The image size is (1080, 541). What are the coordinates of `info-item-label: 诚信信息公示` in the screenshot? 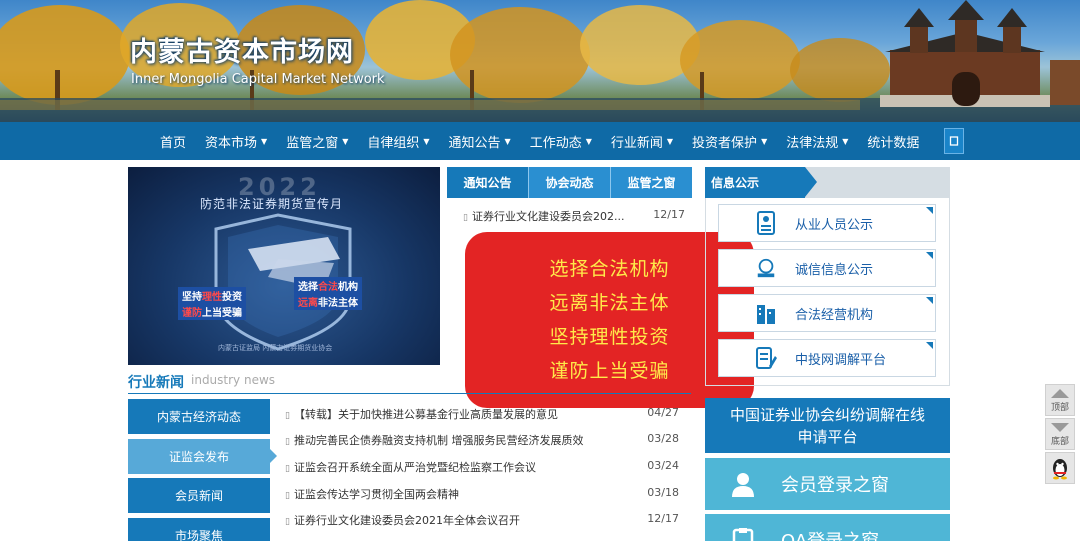 It's located at (834, 270).